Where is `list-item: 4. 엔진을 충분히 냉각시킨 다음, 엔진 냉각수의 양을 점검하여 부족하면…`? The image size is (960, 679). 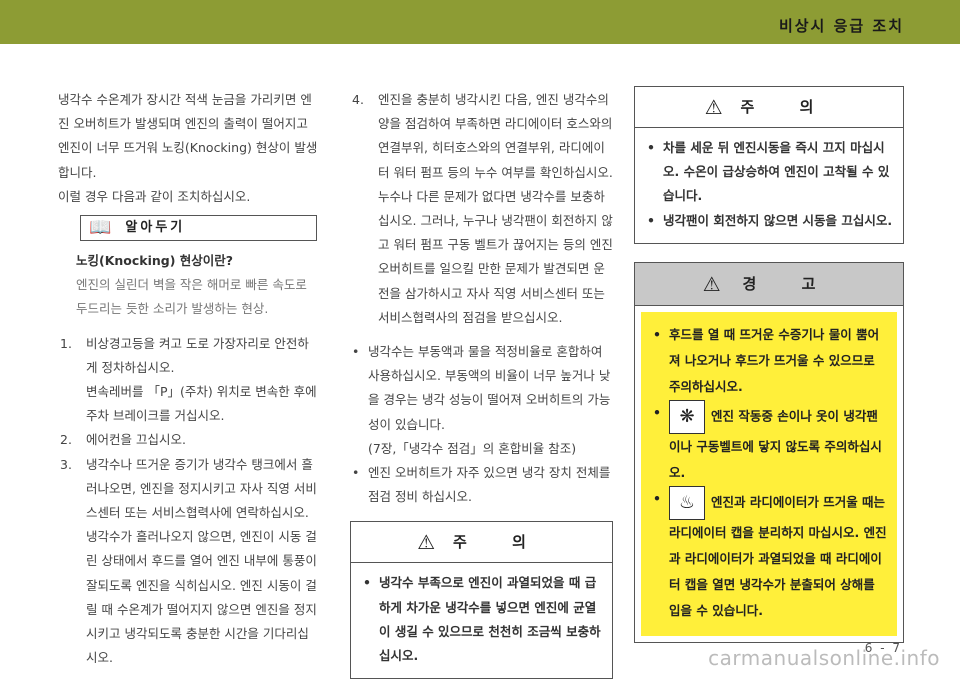
list-item: 4. 엔진을 충분히 냉각시킨 다음, 엔진 냉각수의 양을 점검하여 부족하면… is located at coordinates (482, 208).